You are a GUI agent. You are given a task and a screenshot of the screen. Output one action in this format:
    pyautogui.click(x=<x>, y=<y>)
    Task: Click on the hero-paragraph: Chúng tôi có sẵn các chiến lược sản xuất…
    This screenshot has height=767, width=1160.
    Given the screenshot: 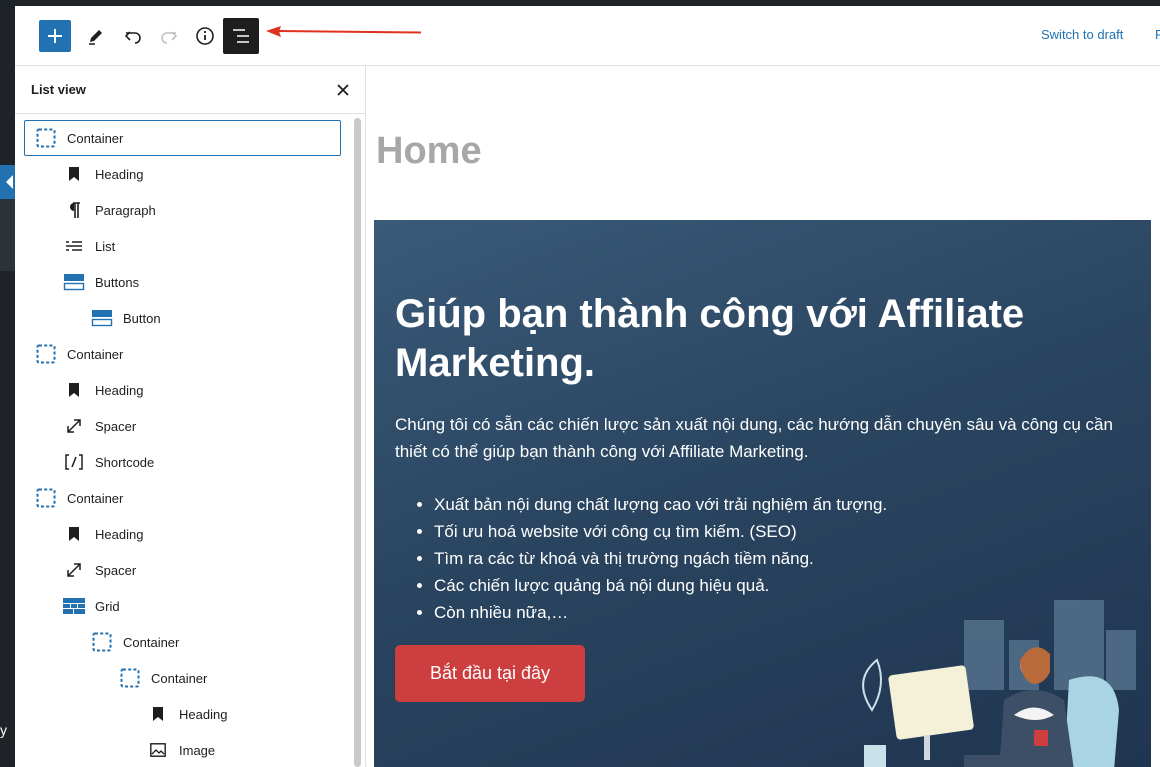 What is the action you would take?
    pyautogui.click(x=765, y=438)
    